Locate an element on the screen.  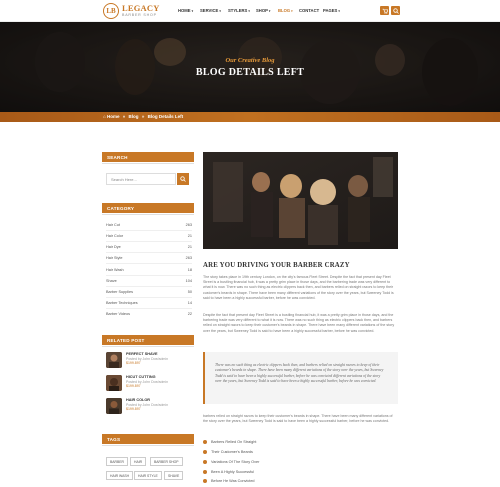
tag-barber: BARBER is located at coordinates (117, 461).